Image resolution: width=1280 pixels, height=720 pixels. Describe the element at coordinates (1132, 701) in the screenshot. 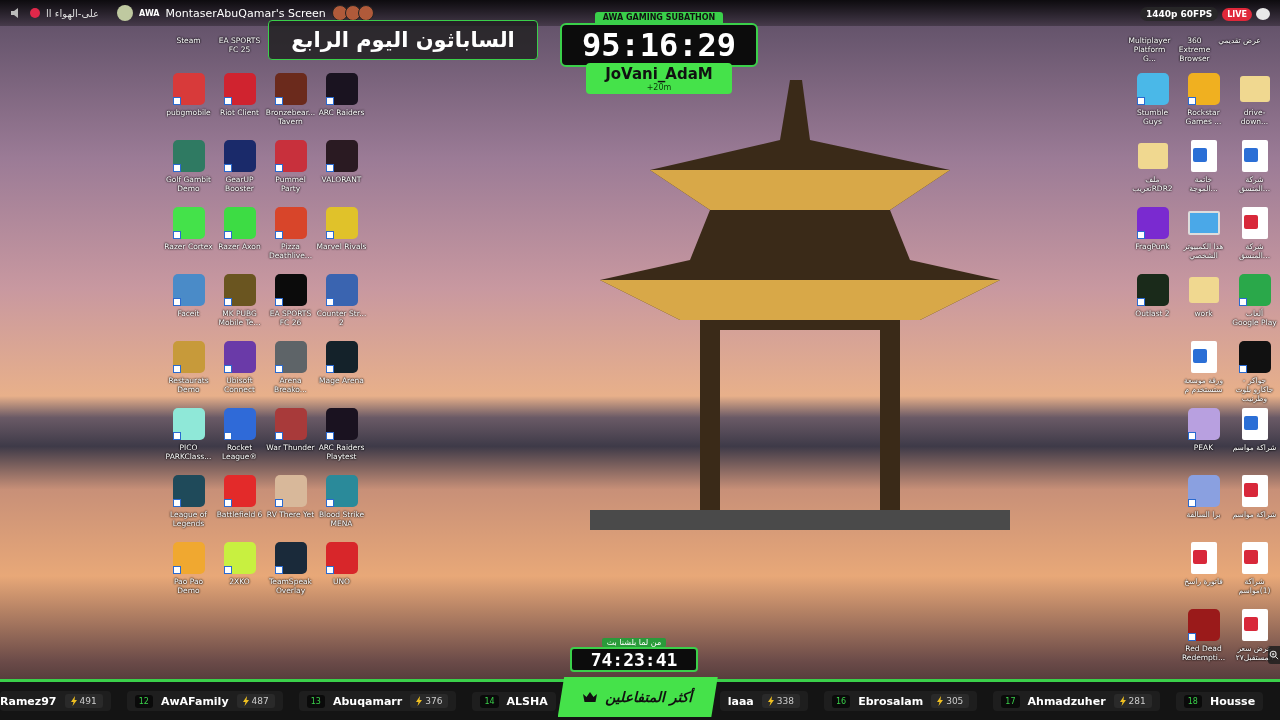

I see `score-pill: 281` at that location.